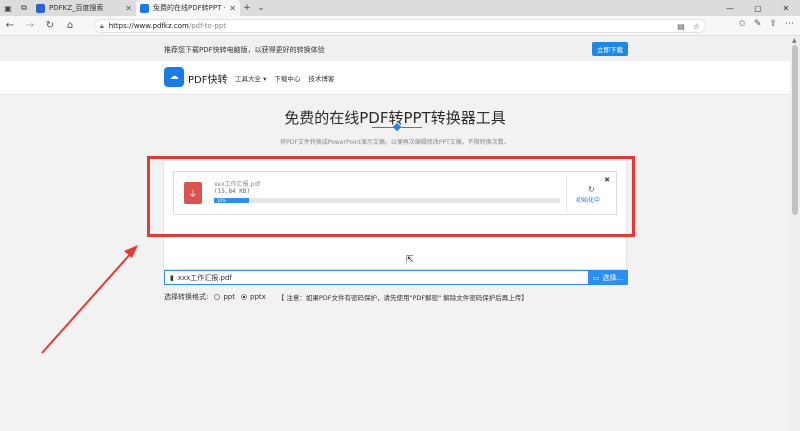  What do you see at coordinates (131, 251) in the screenshot?
I see `arrow-head` at bounding box center [131, 251].